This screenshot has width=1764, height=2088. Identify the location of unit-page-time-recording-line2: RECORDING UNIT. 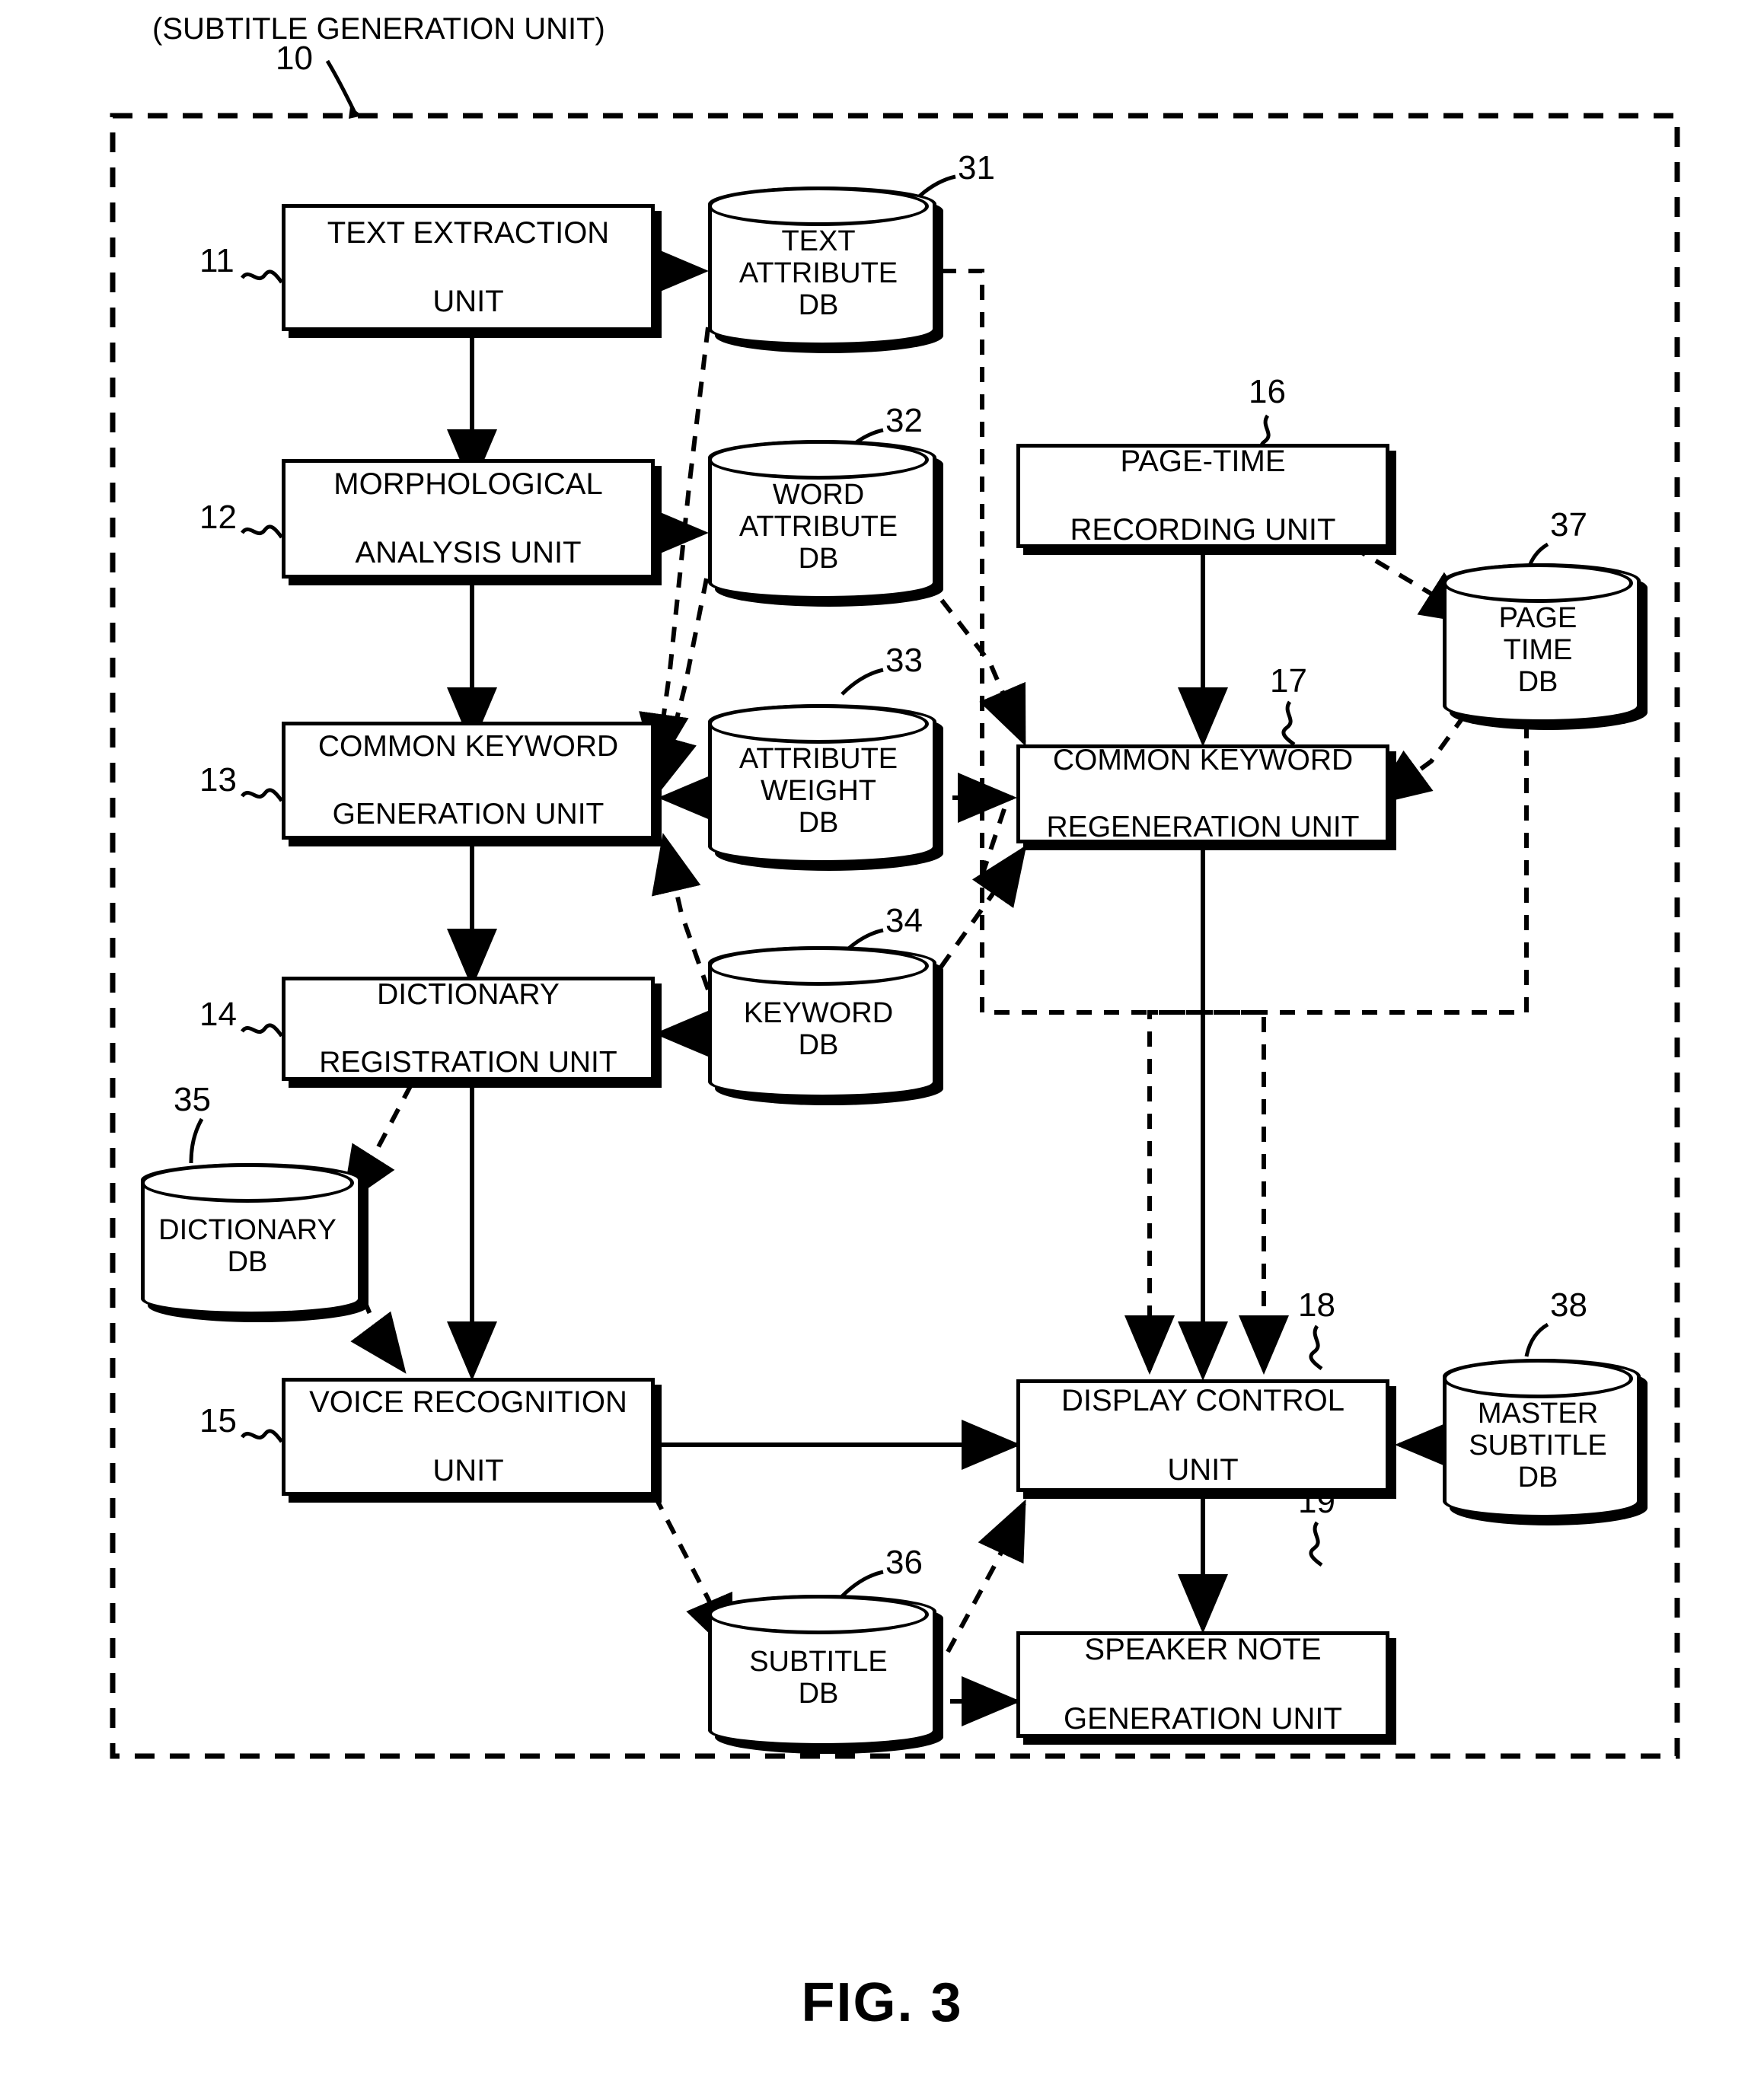
(1203, 530).